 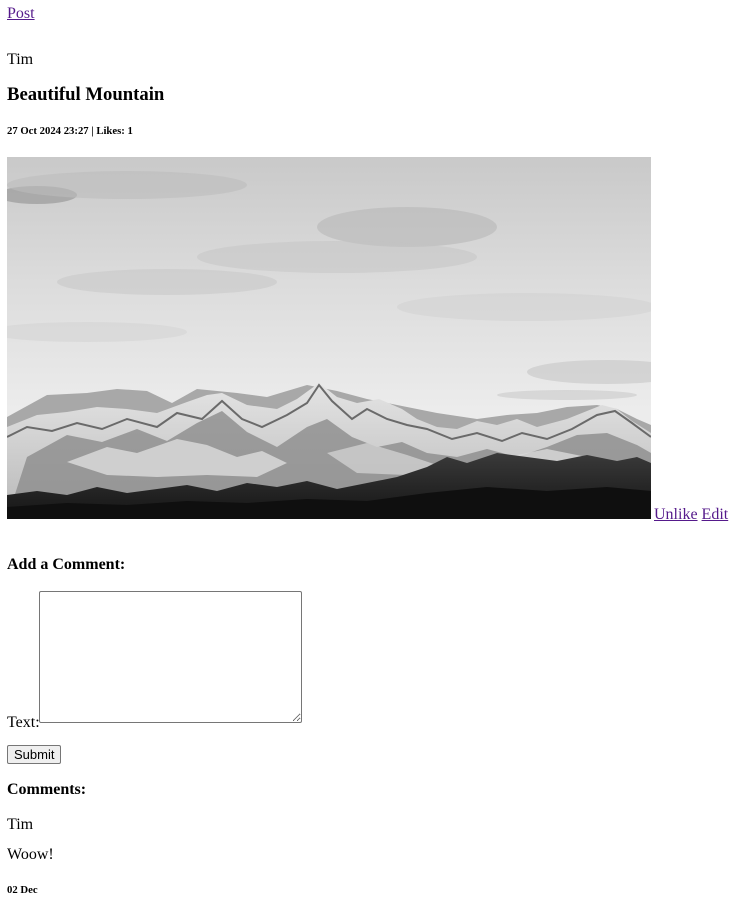 I want to click on post-author: Tim, so click(x=20, y=59).